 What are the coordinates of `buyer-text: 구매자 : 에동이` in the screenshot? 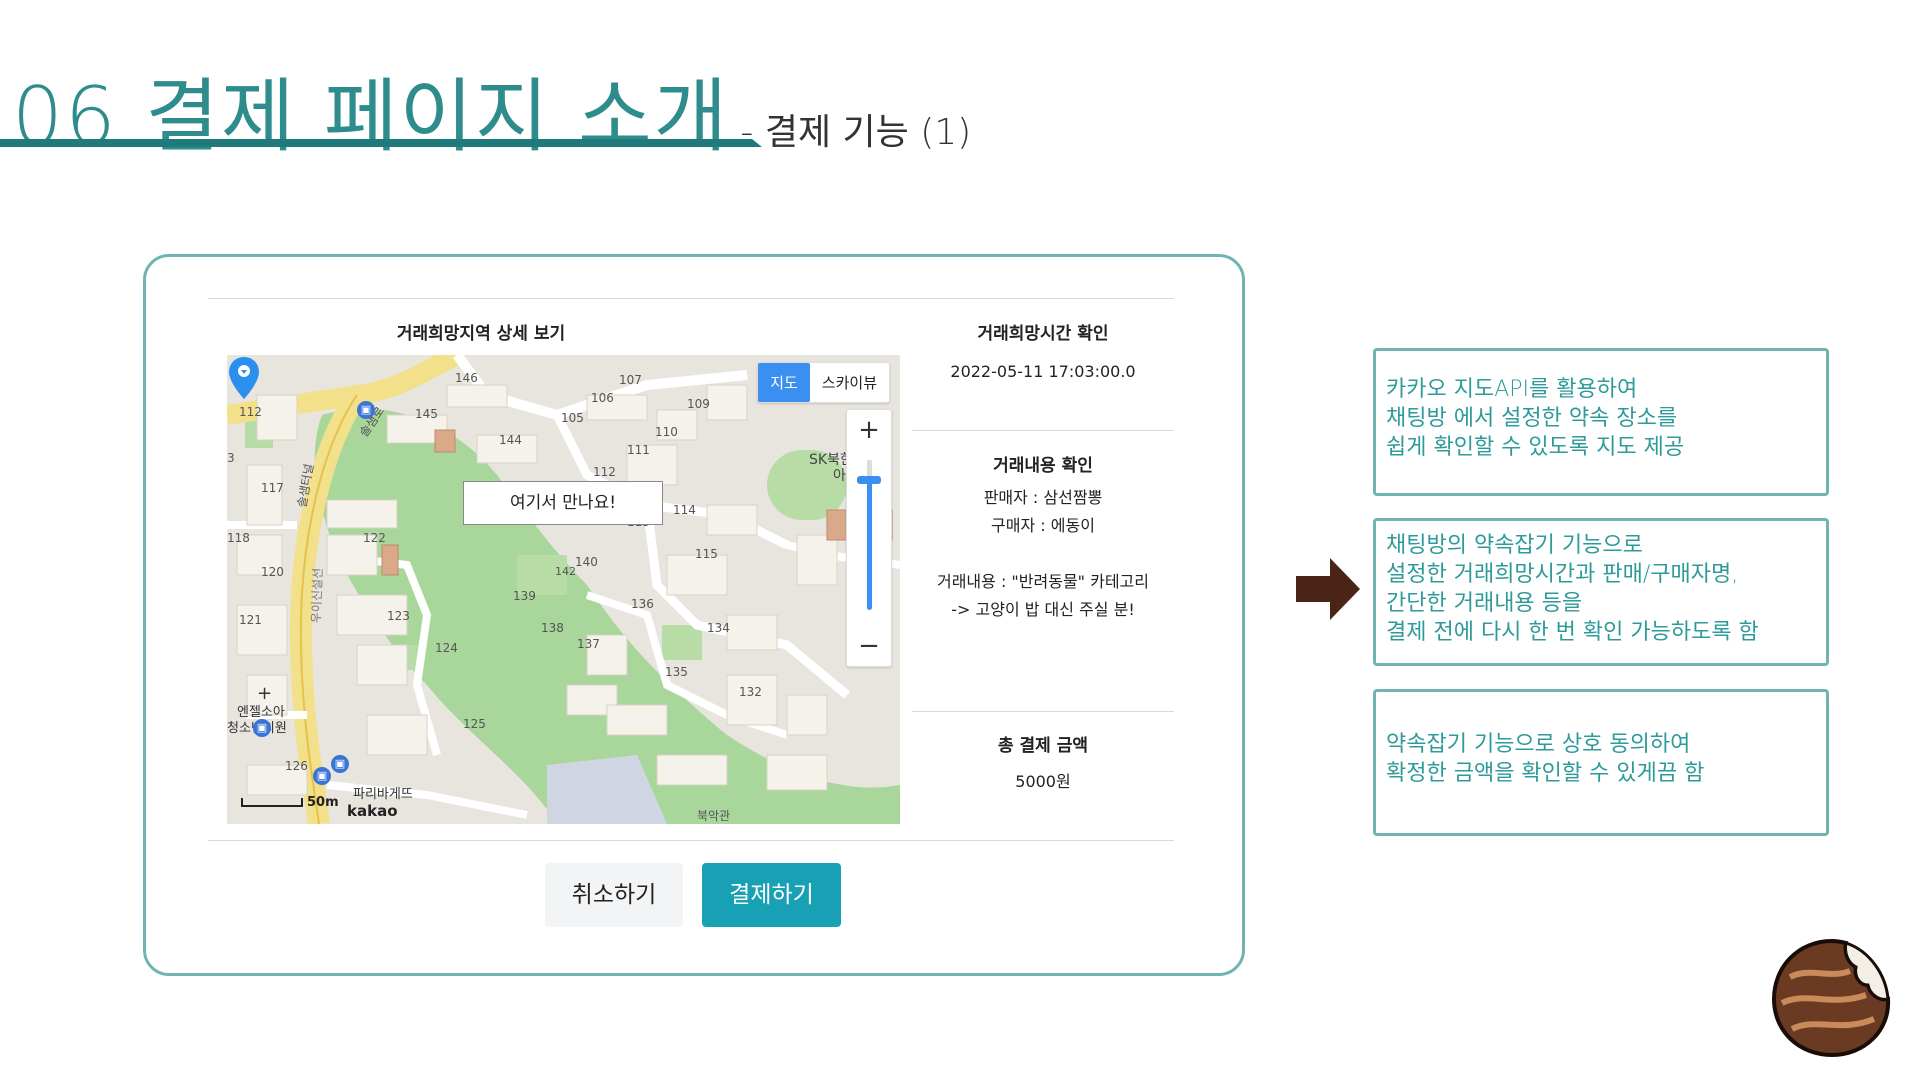 It's located at (1043, 525).